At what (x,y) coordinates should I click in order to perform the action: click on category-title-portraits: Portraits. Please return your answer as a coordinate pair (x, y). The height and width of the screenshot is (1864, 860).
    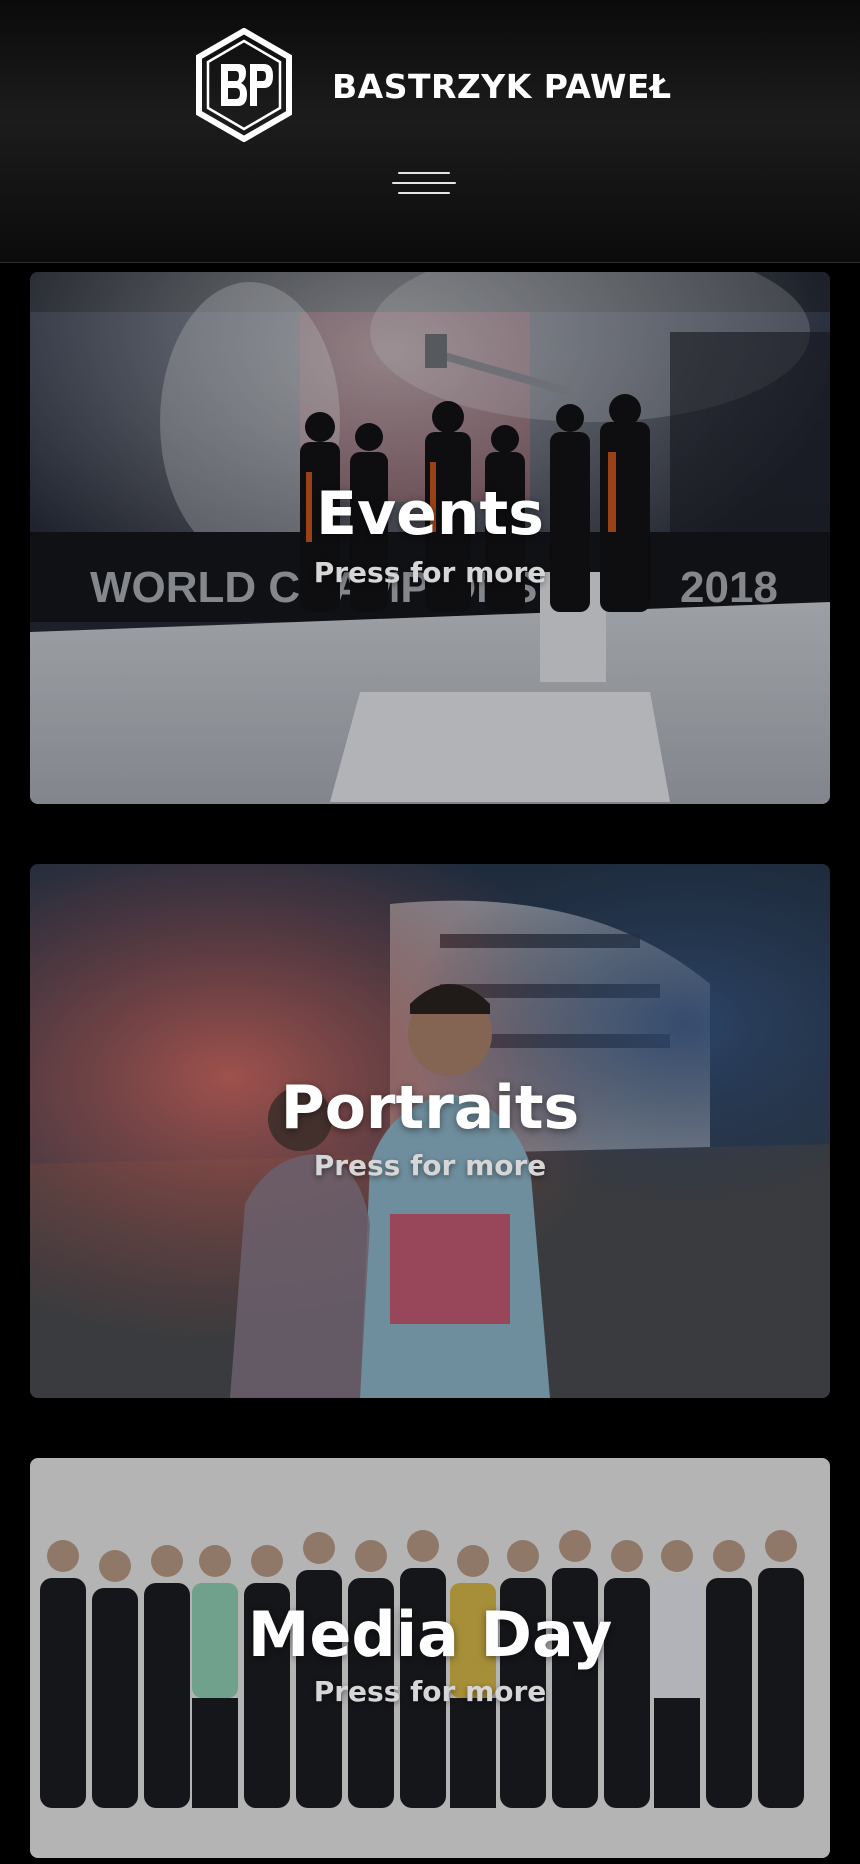
    Looking at the image, I should click on (430, 1108).